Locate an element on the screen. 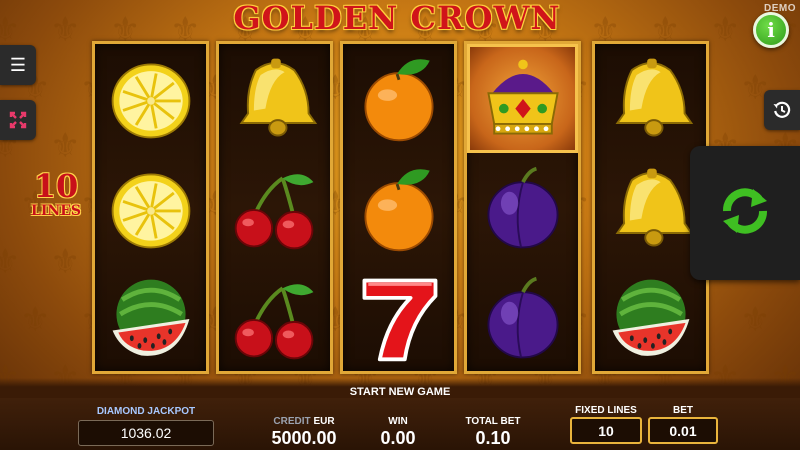  lines-number: 10 is located at coordinates (56, 186).